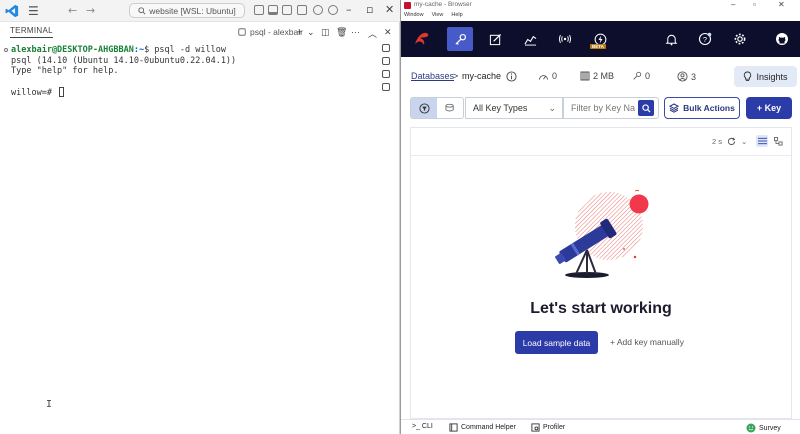  Describe the element at coordinates (769, 108) in the screenshot. I see `add-key-button: + Key` at that location.